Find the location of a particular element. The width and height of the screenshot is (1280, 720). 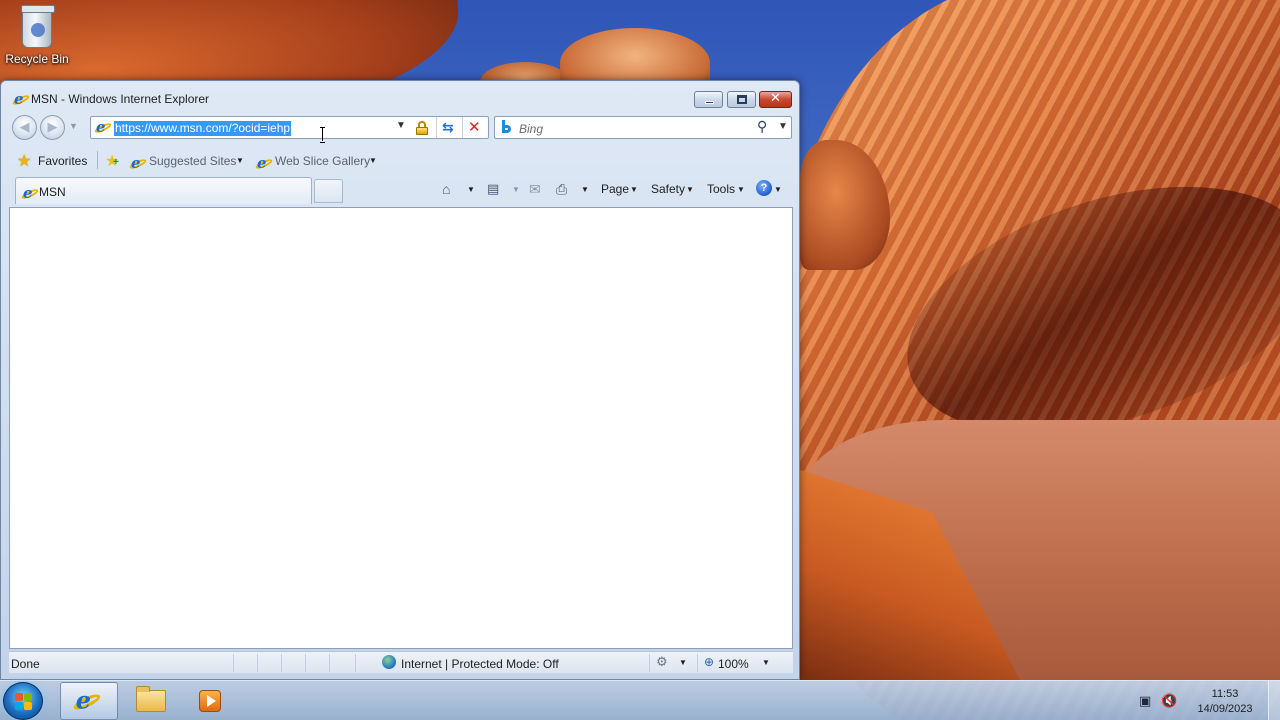

tab-label: MSN is located at coordinates (52, 192).